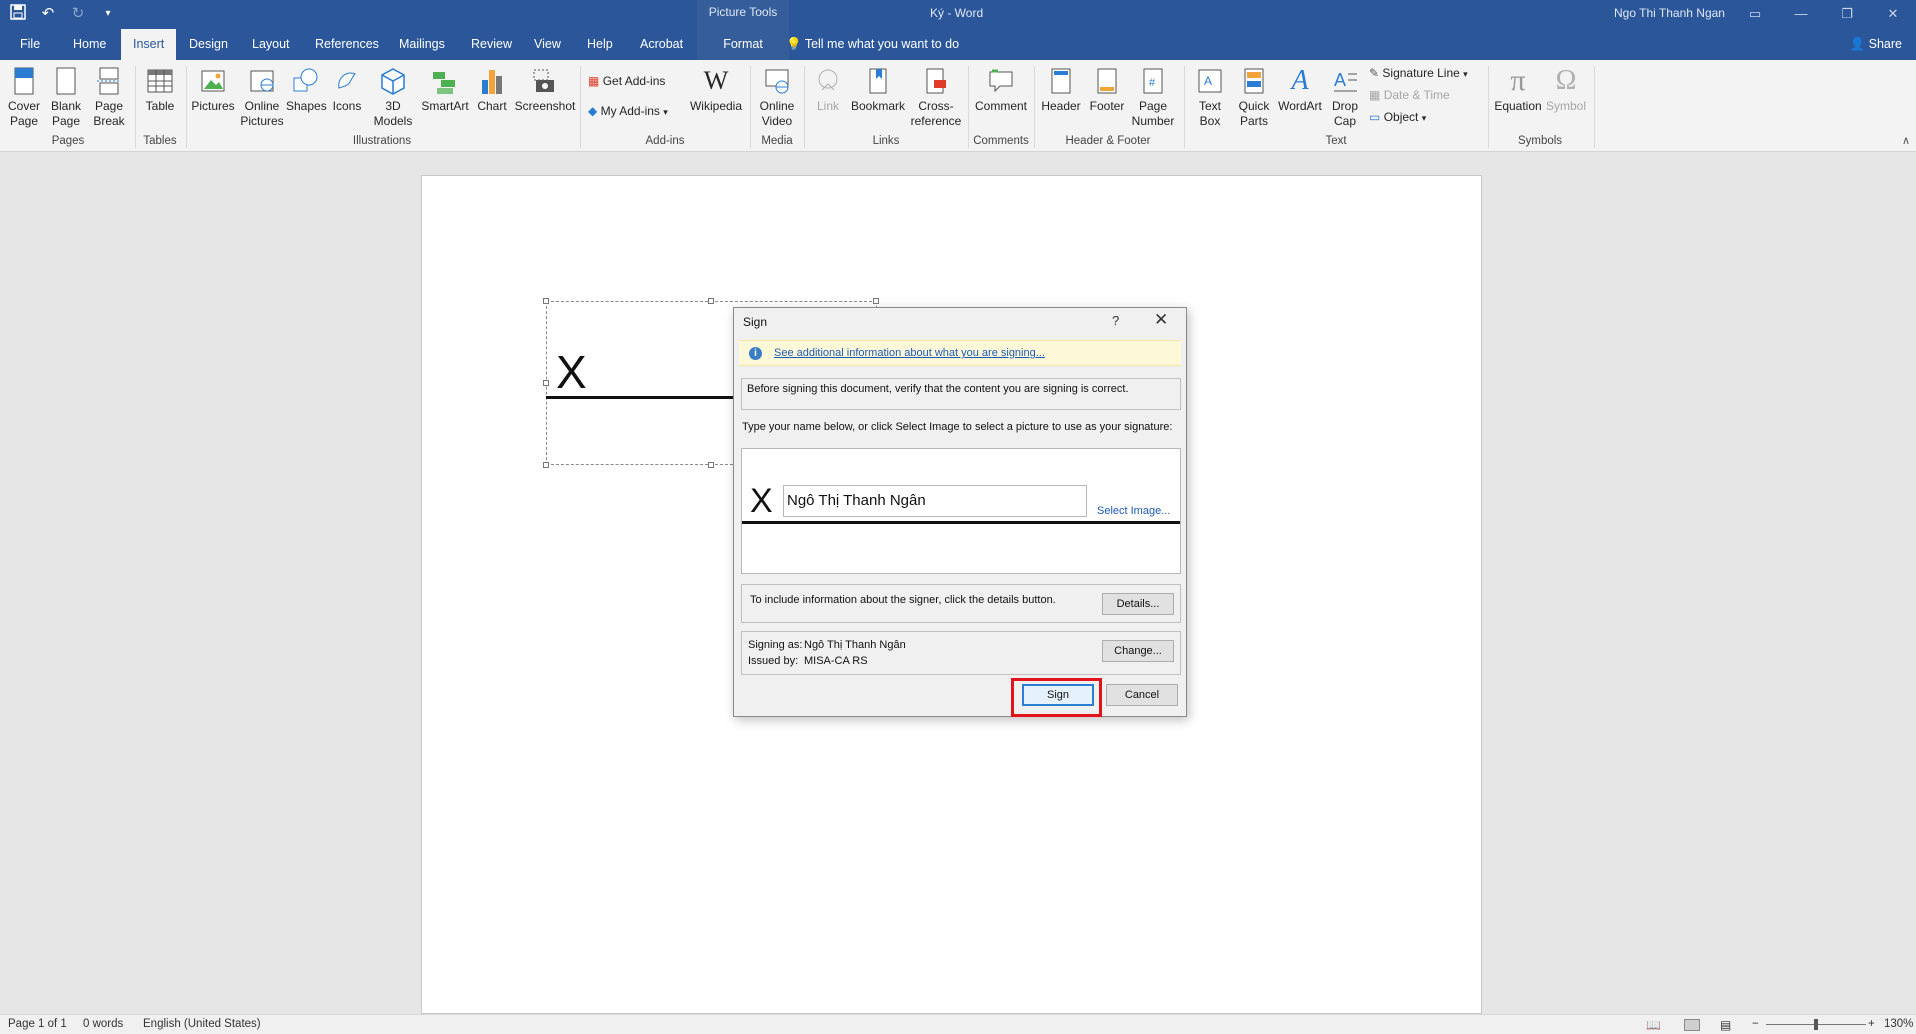 The image size is (1916, 1034). Describe the element at coordinates (628, 111) in the screenshot. I see `my-addins-button: ◆ My Add-ins ▾` at that location.